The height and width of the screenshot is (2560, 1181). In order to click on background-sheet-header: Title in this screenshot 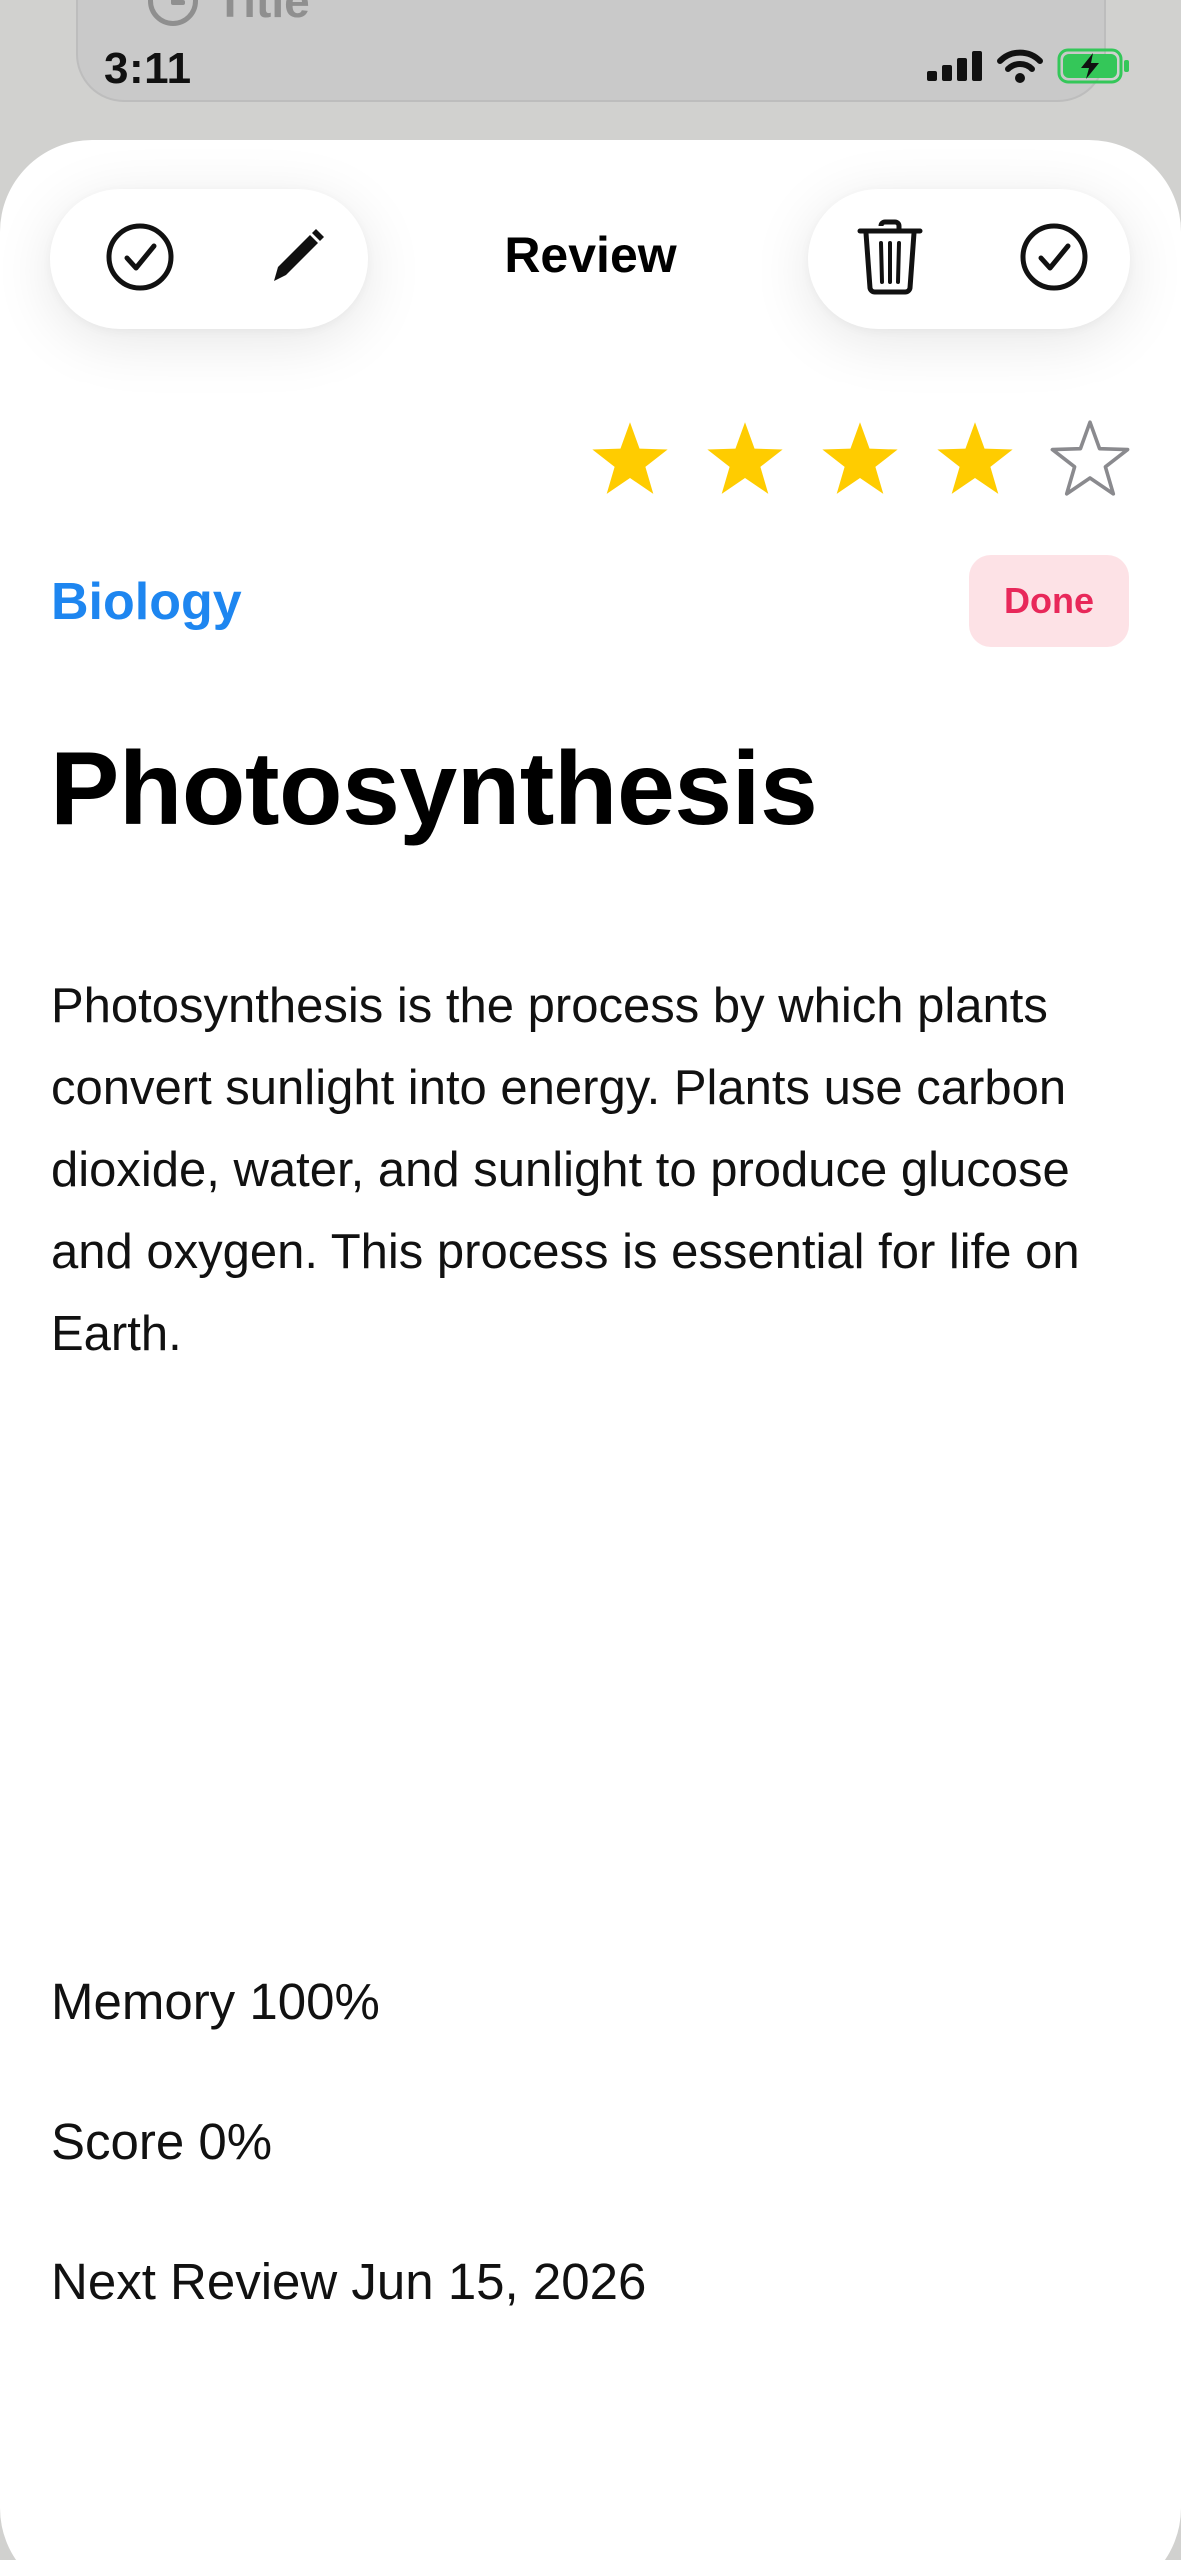, I will do `click(229, 14)`.